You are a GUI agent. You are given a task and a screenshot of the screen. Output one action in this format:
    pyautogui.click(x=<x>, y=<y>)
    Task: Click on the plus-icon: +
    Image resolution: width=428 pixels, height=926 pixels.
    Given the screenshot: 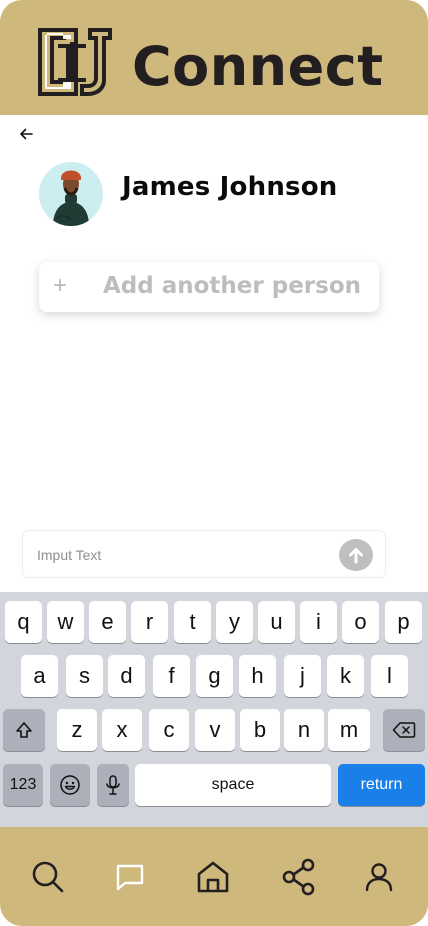 What is the action you would take?
    pyautogui.click(x=60, y=285)
    